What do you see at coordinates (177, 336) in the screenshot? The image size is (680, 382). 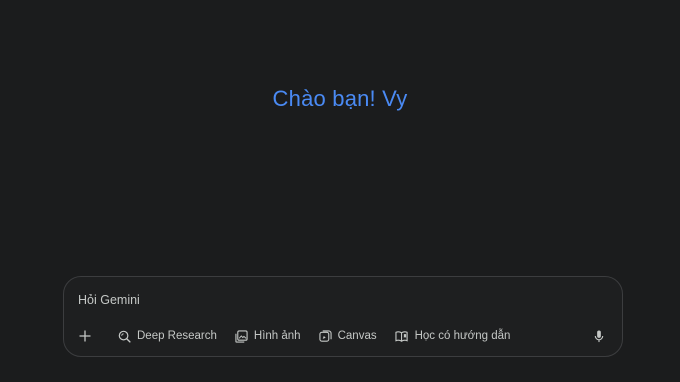 I see `deep-research-label: Deep Research` at bounding box center [177, 336].